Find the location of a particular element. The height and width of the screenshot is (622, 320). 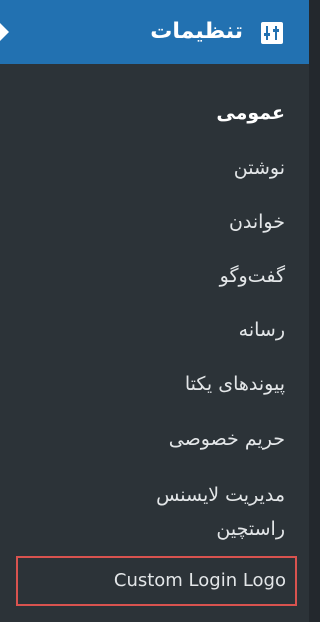

submenu-item-permalinks: پیوندهای یکتا is located at coordinates (235, 384).